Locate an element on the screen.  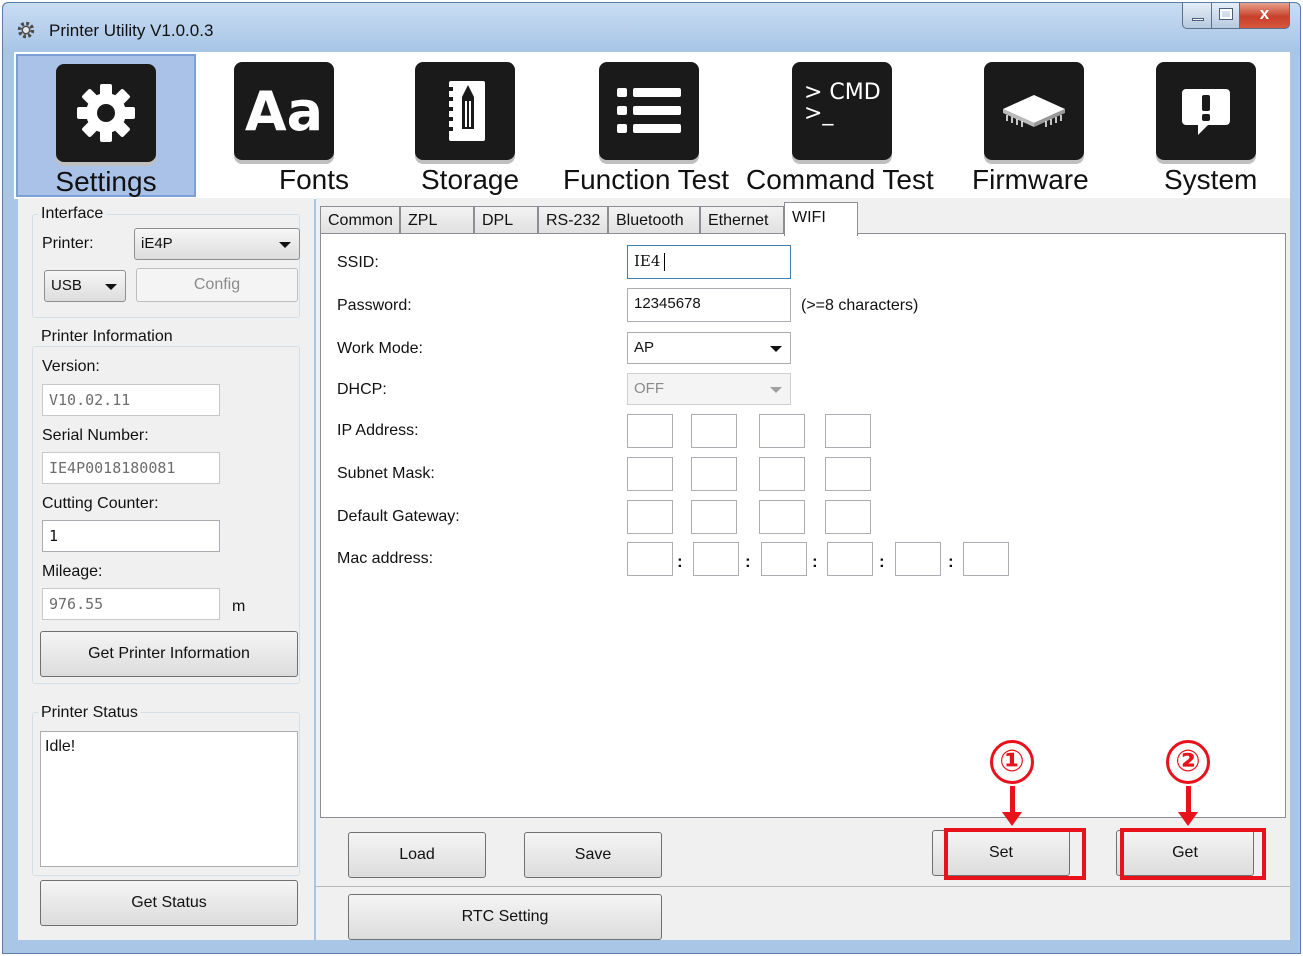
toolbar-system-label: System is located at coordinates (1211, 179).